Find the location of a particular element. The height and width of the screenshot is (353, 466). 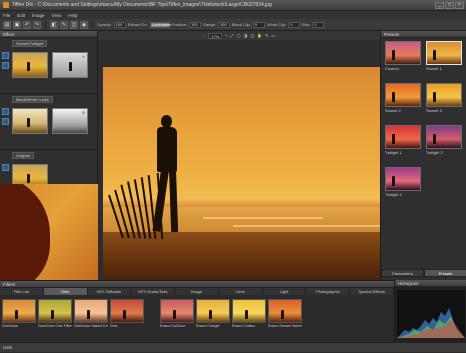

tab-hfx-diffusion: HFX Diffusion is located at coordinates (110, 291).